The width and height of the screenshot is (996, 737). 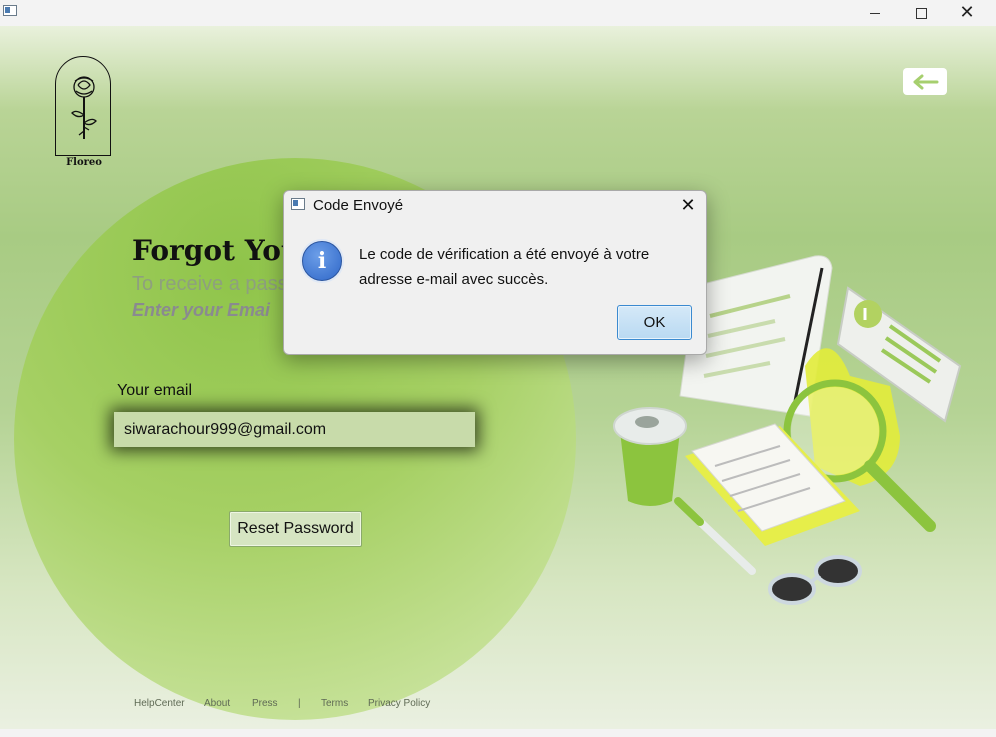 What do you see at coordinates (84, 162) in the screenshot?
I see `logo-text: Floreo` at bounding box center [84, 162].